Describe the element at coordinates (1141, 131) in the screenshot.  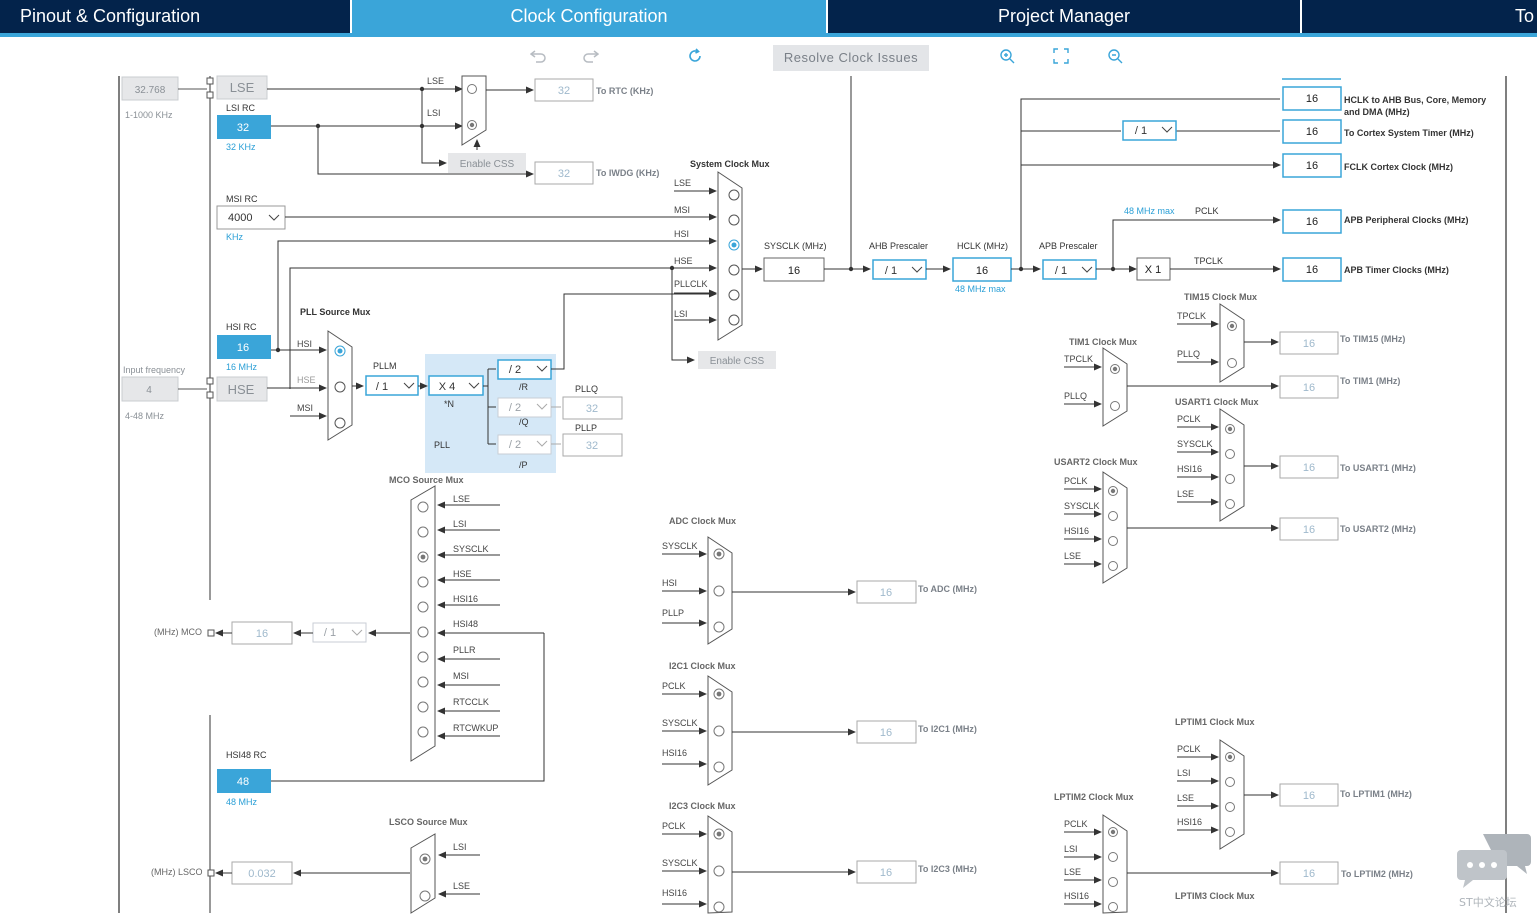
I see `cortex-timer-divider-value: / 1` at that location.